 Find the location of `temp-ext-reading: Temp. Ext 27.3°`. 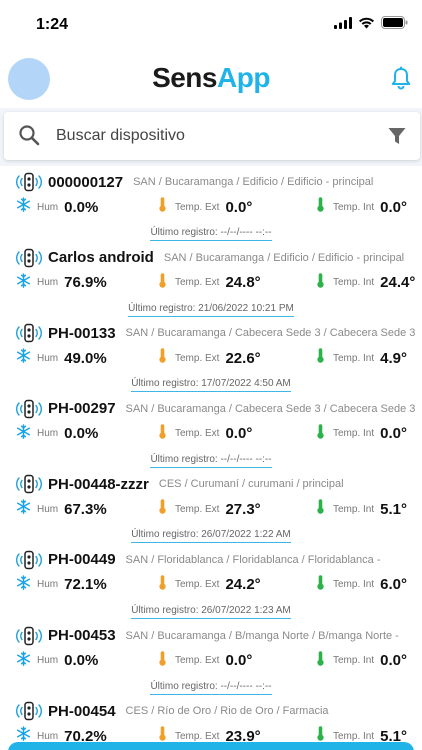

temp-ext-reading: Temp. Ext 27.3° is located at coordinates (209, 509).